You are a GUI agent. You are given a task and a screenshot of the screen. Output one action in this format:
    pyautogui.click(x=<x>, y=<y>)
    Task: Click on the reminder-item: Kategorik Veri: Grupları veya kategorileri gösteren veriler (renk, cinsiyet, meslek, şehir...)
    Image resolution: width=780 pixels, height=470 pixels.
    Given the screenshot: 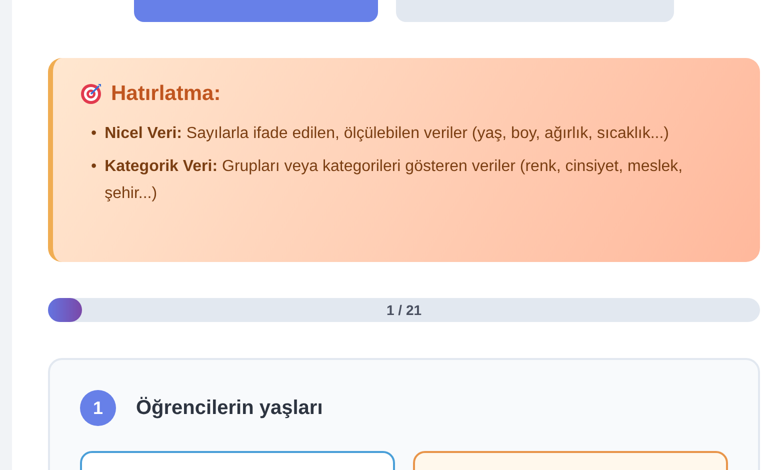 What is the action you would take?
    pyautogui.click(x=394, y=180)
    